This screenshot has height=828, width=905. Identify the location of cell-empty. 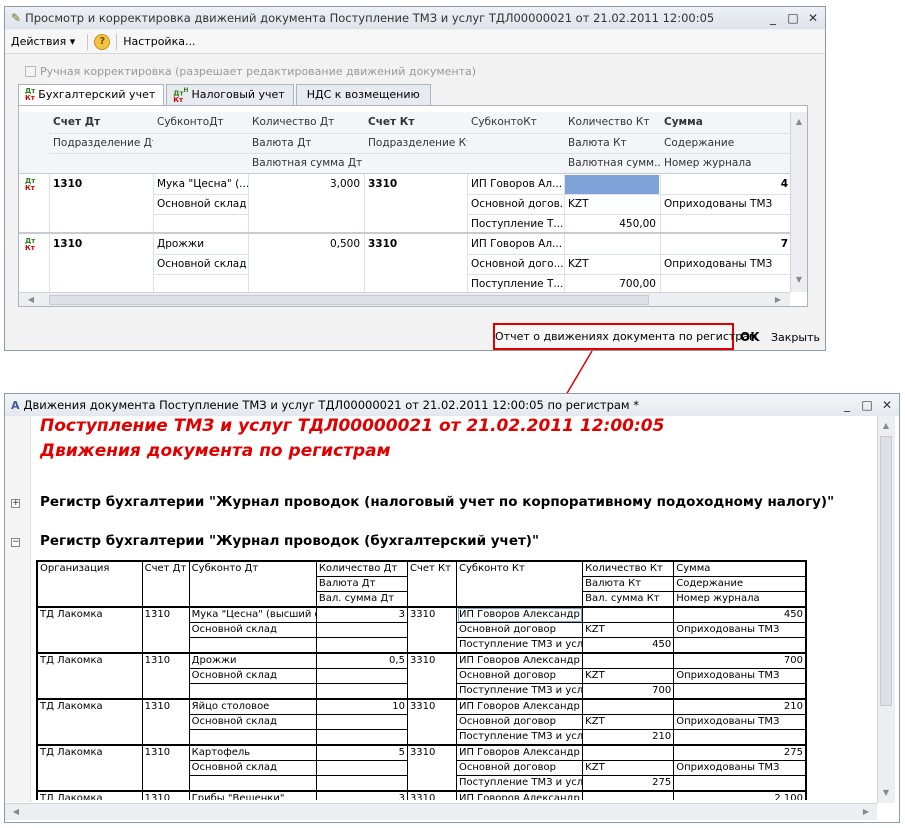
(252, 691).